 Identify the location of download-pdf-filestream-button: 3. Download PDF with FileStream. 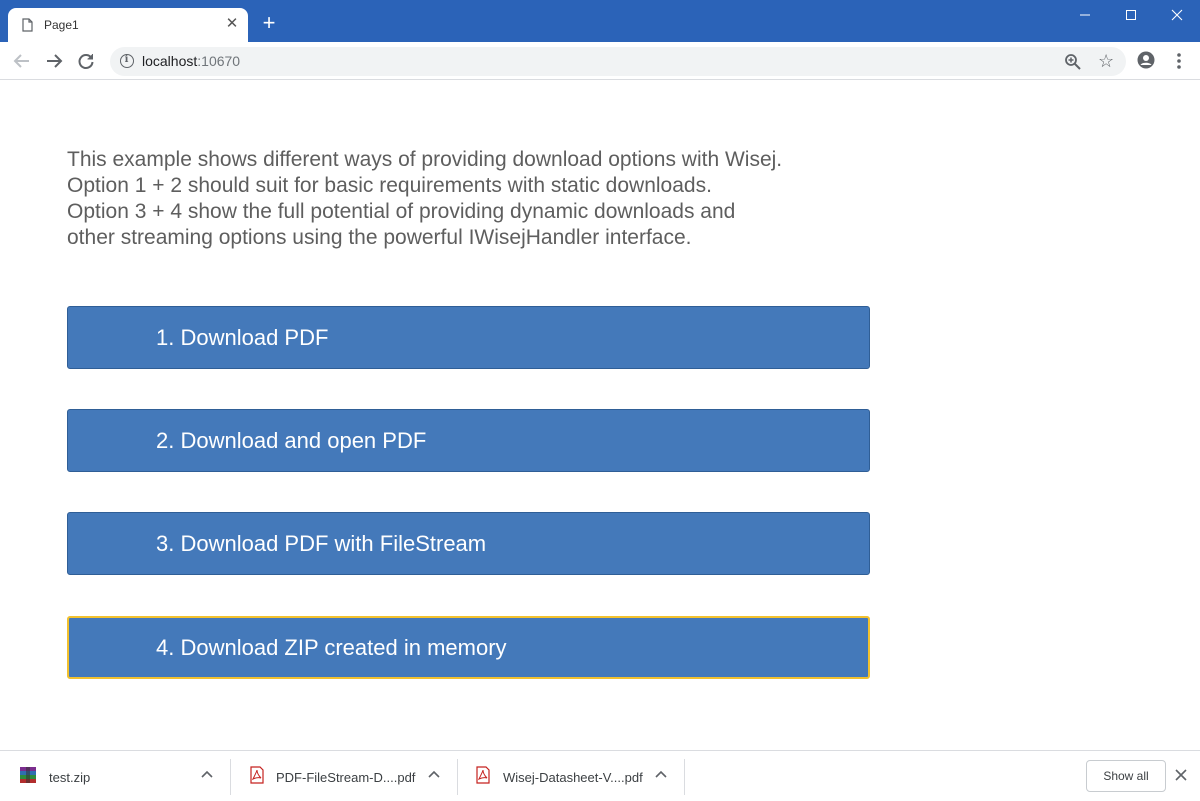
(468, 543).